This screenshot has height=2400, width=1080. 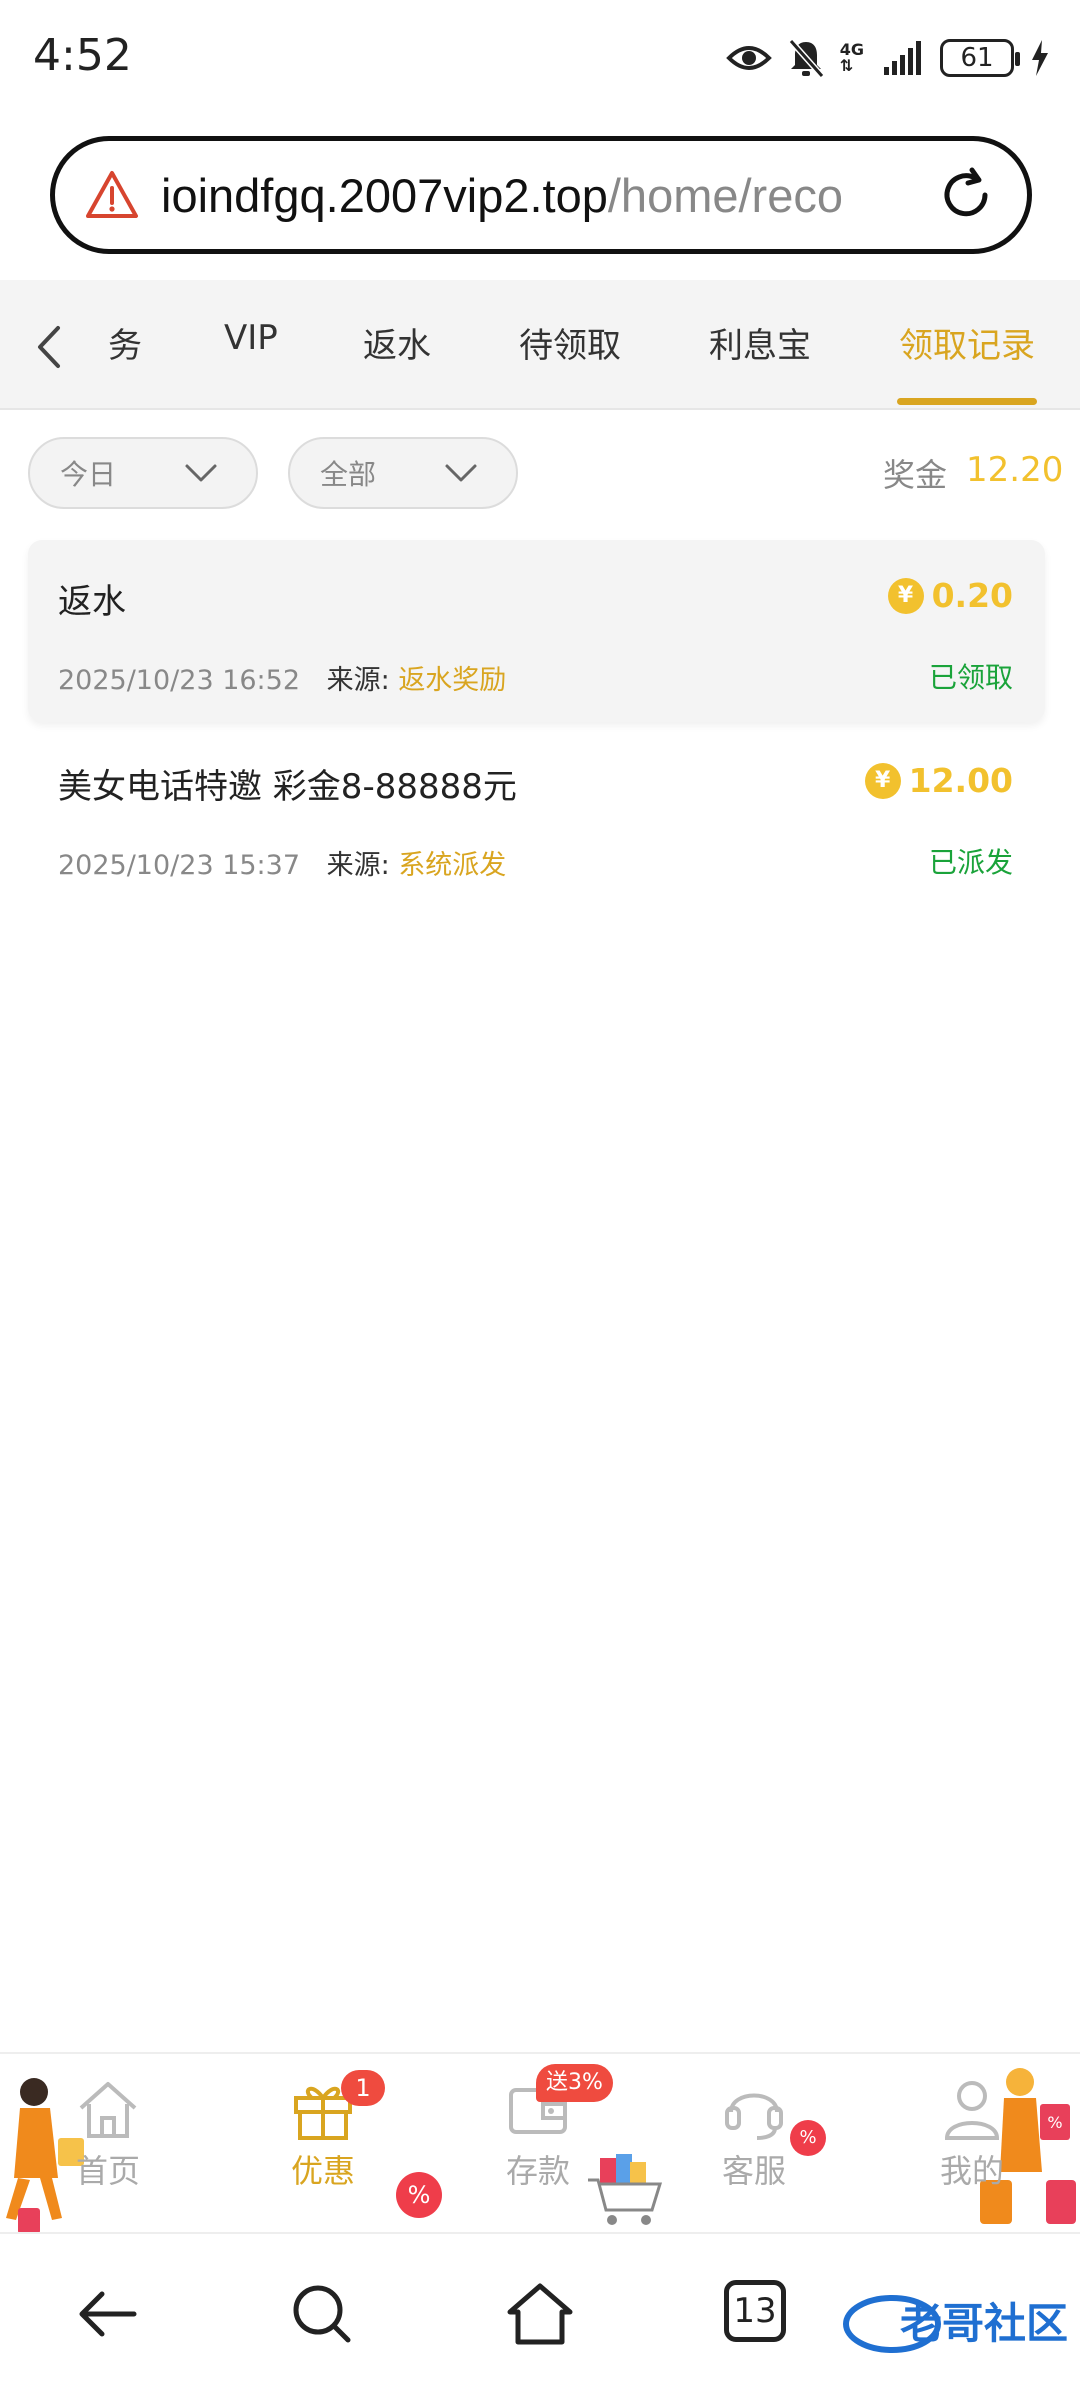 What do you see at coordinates (322, 2314) in the screenshot?
I see `search-icon` at bounding box center [322, 2314].